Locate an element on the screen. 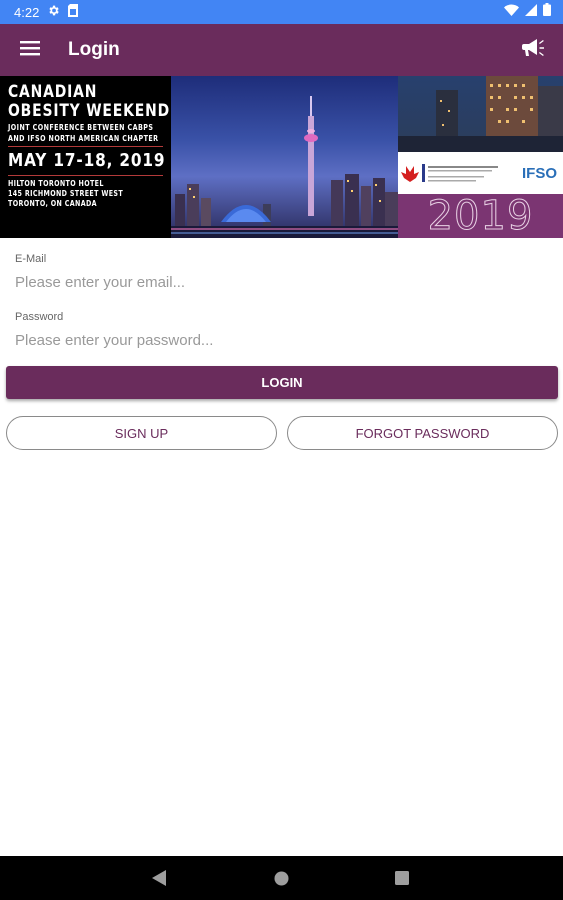  banner-year: 2019 is located at coordinates (480, 216).